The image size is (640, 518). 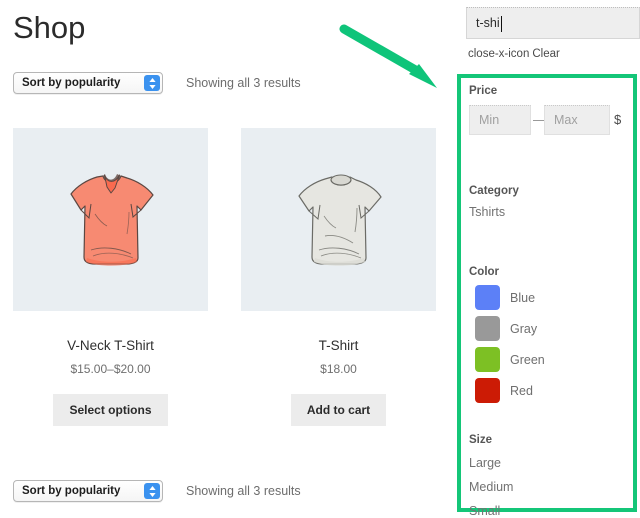 What do you see at coordinates (338, 346) in the screenshot?
I see `product-name: T-Shirt` at bounding box center [338, 346].